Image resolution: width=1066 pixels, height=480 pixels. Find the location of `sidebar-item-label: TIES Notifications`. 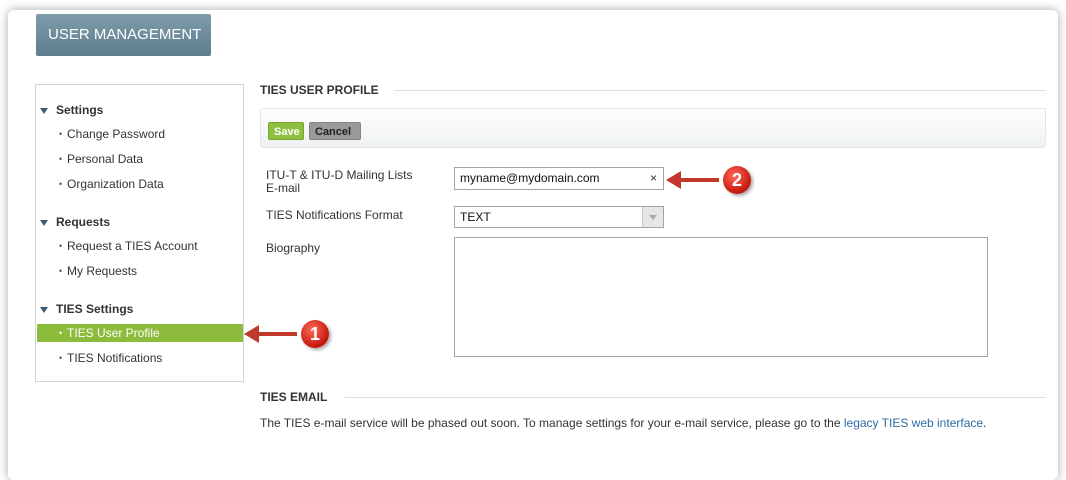

sidebar-item-label: TIES Notifications is located at coordinates (115, 358).